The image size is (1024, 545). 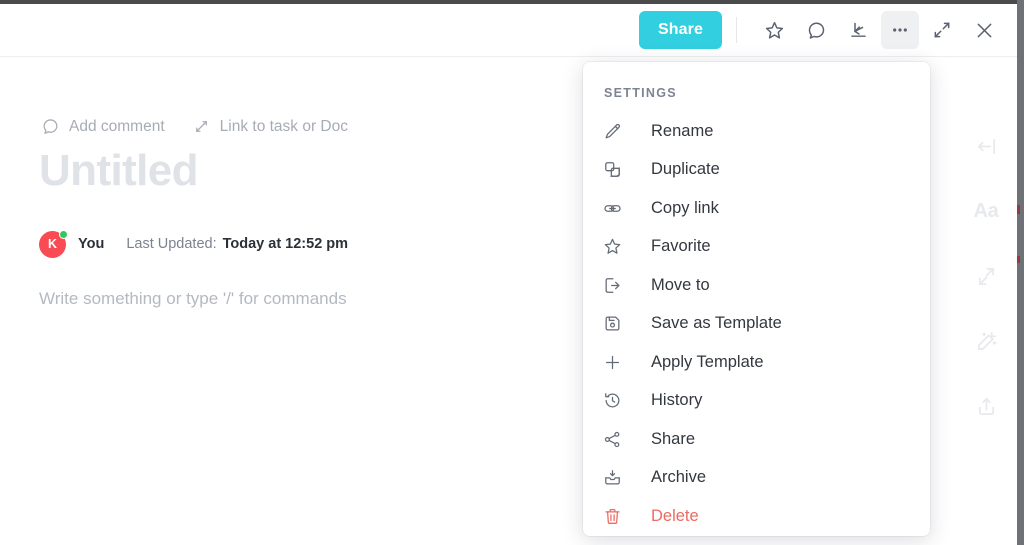 What do you see at coordinates (283, 126) in the screenshot?
I see `link-to-task-label: Link to task or Doc` at bounding box center [283, 126].